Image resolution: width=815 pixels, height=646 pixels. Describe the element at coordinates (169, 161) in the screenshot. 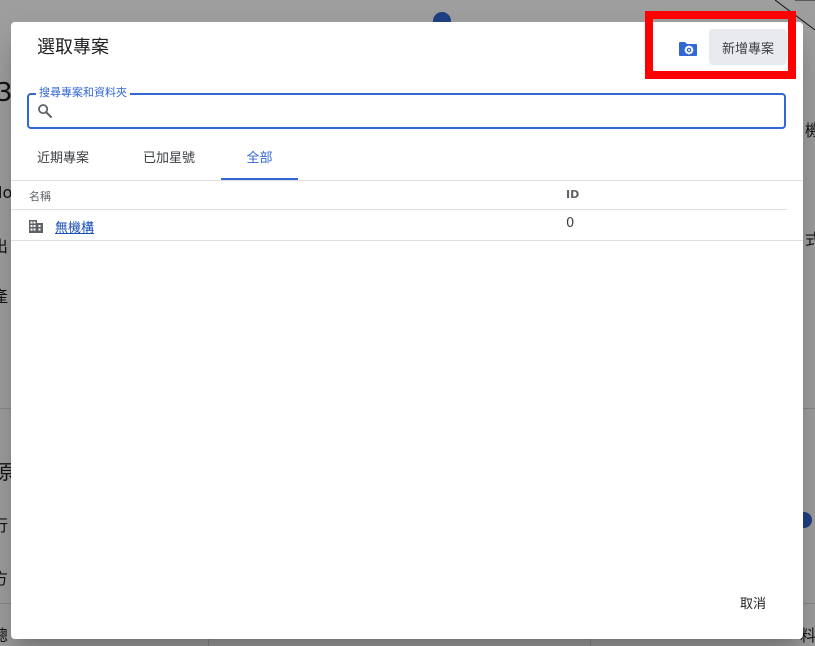

I see `tab-starred: 已加星號` at that location.